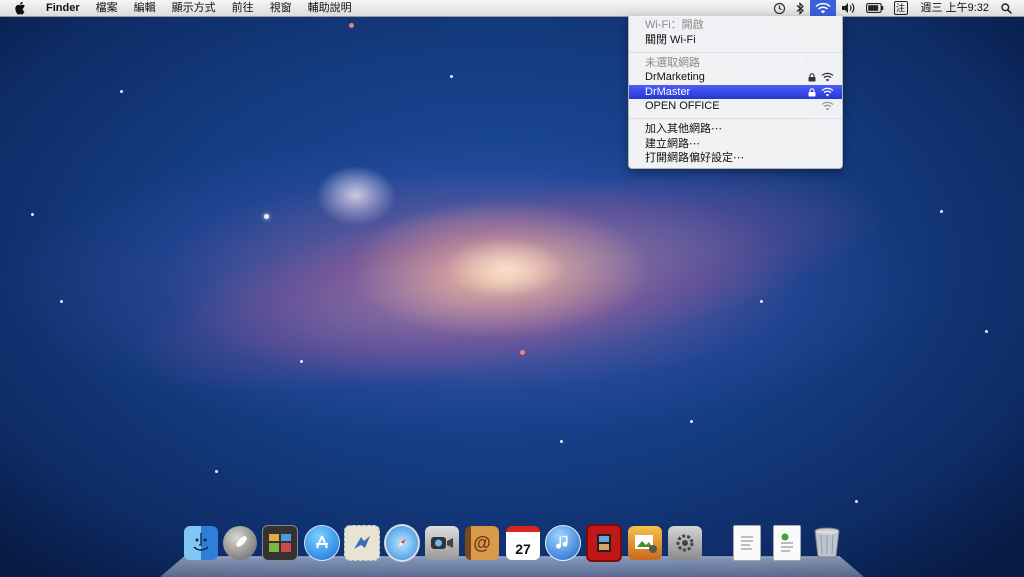 Image resolution: width=1024 pixels, height=577 pixels. What do you see at coordinates (955, 8) in the screenshot?
I see `menu-clock: 週三 上午9:32` at bounding box center [955, 8].